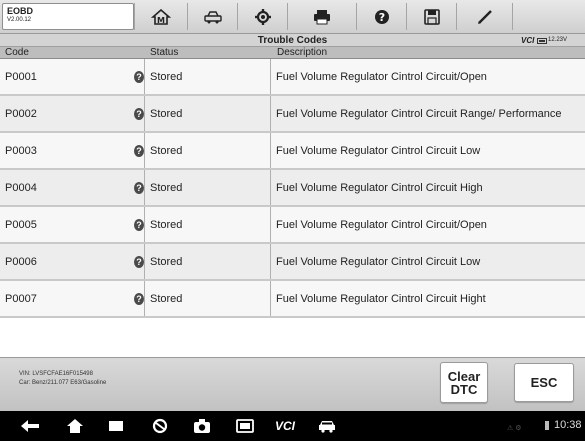 The height and width of the screenshot is (441, 585). I want to click on print-icon, so click(322, 17).